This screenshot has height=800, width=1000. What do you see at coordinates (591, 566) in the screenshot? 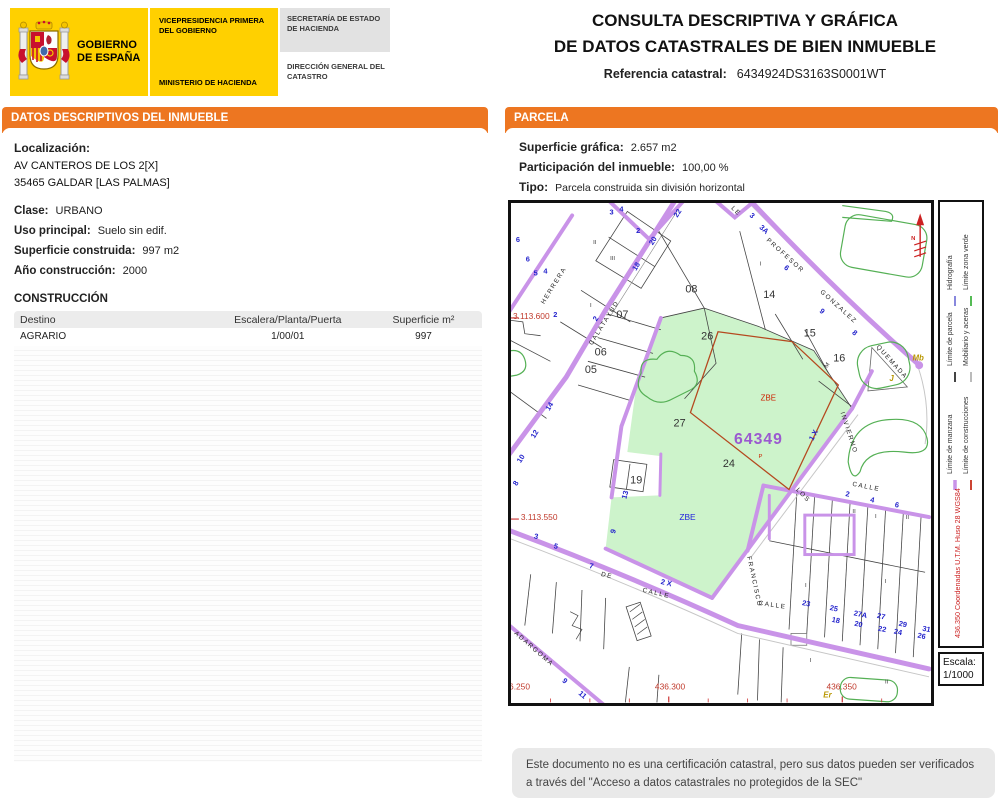
I see `map-label: 7` at bounding box center [591, 566].